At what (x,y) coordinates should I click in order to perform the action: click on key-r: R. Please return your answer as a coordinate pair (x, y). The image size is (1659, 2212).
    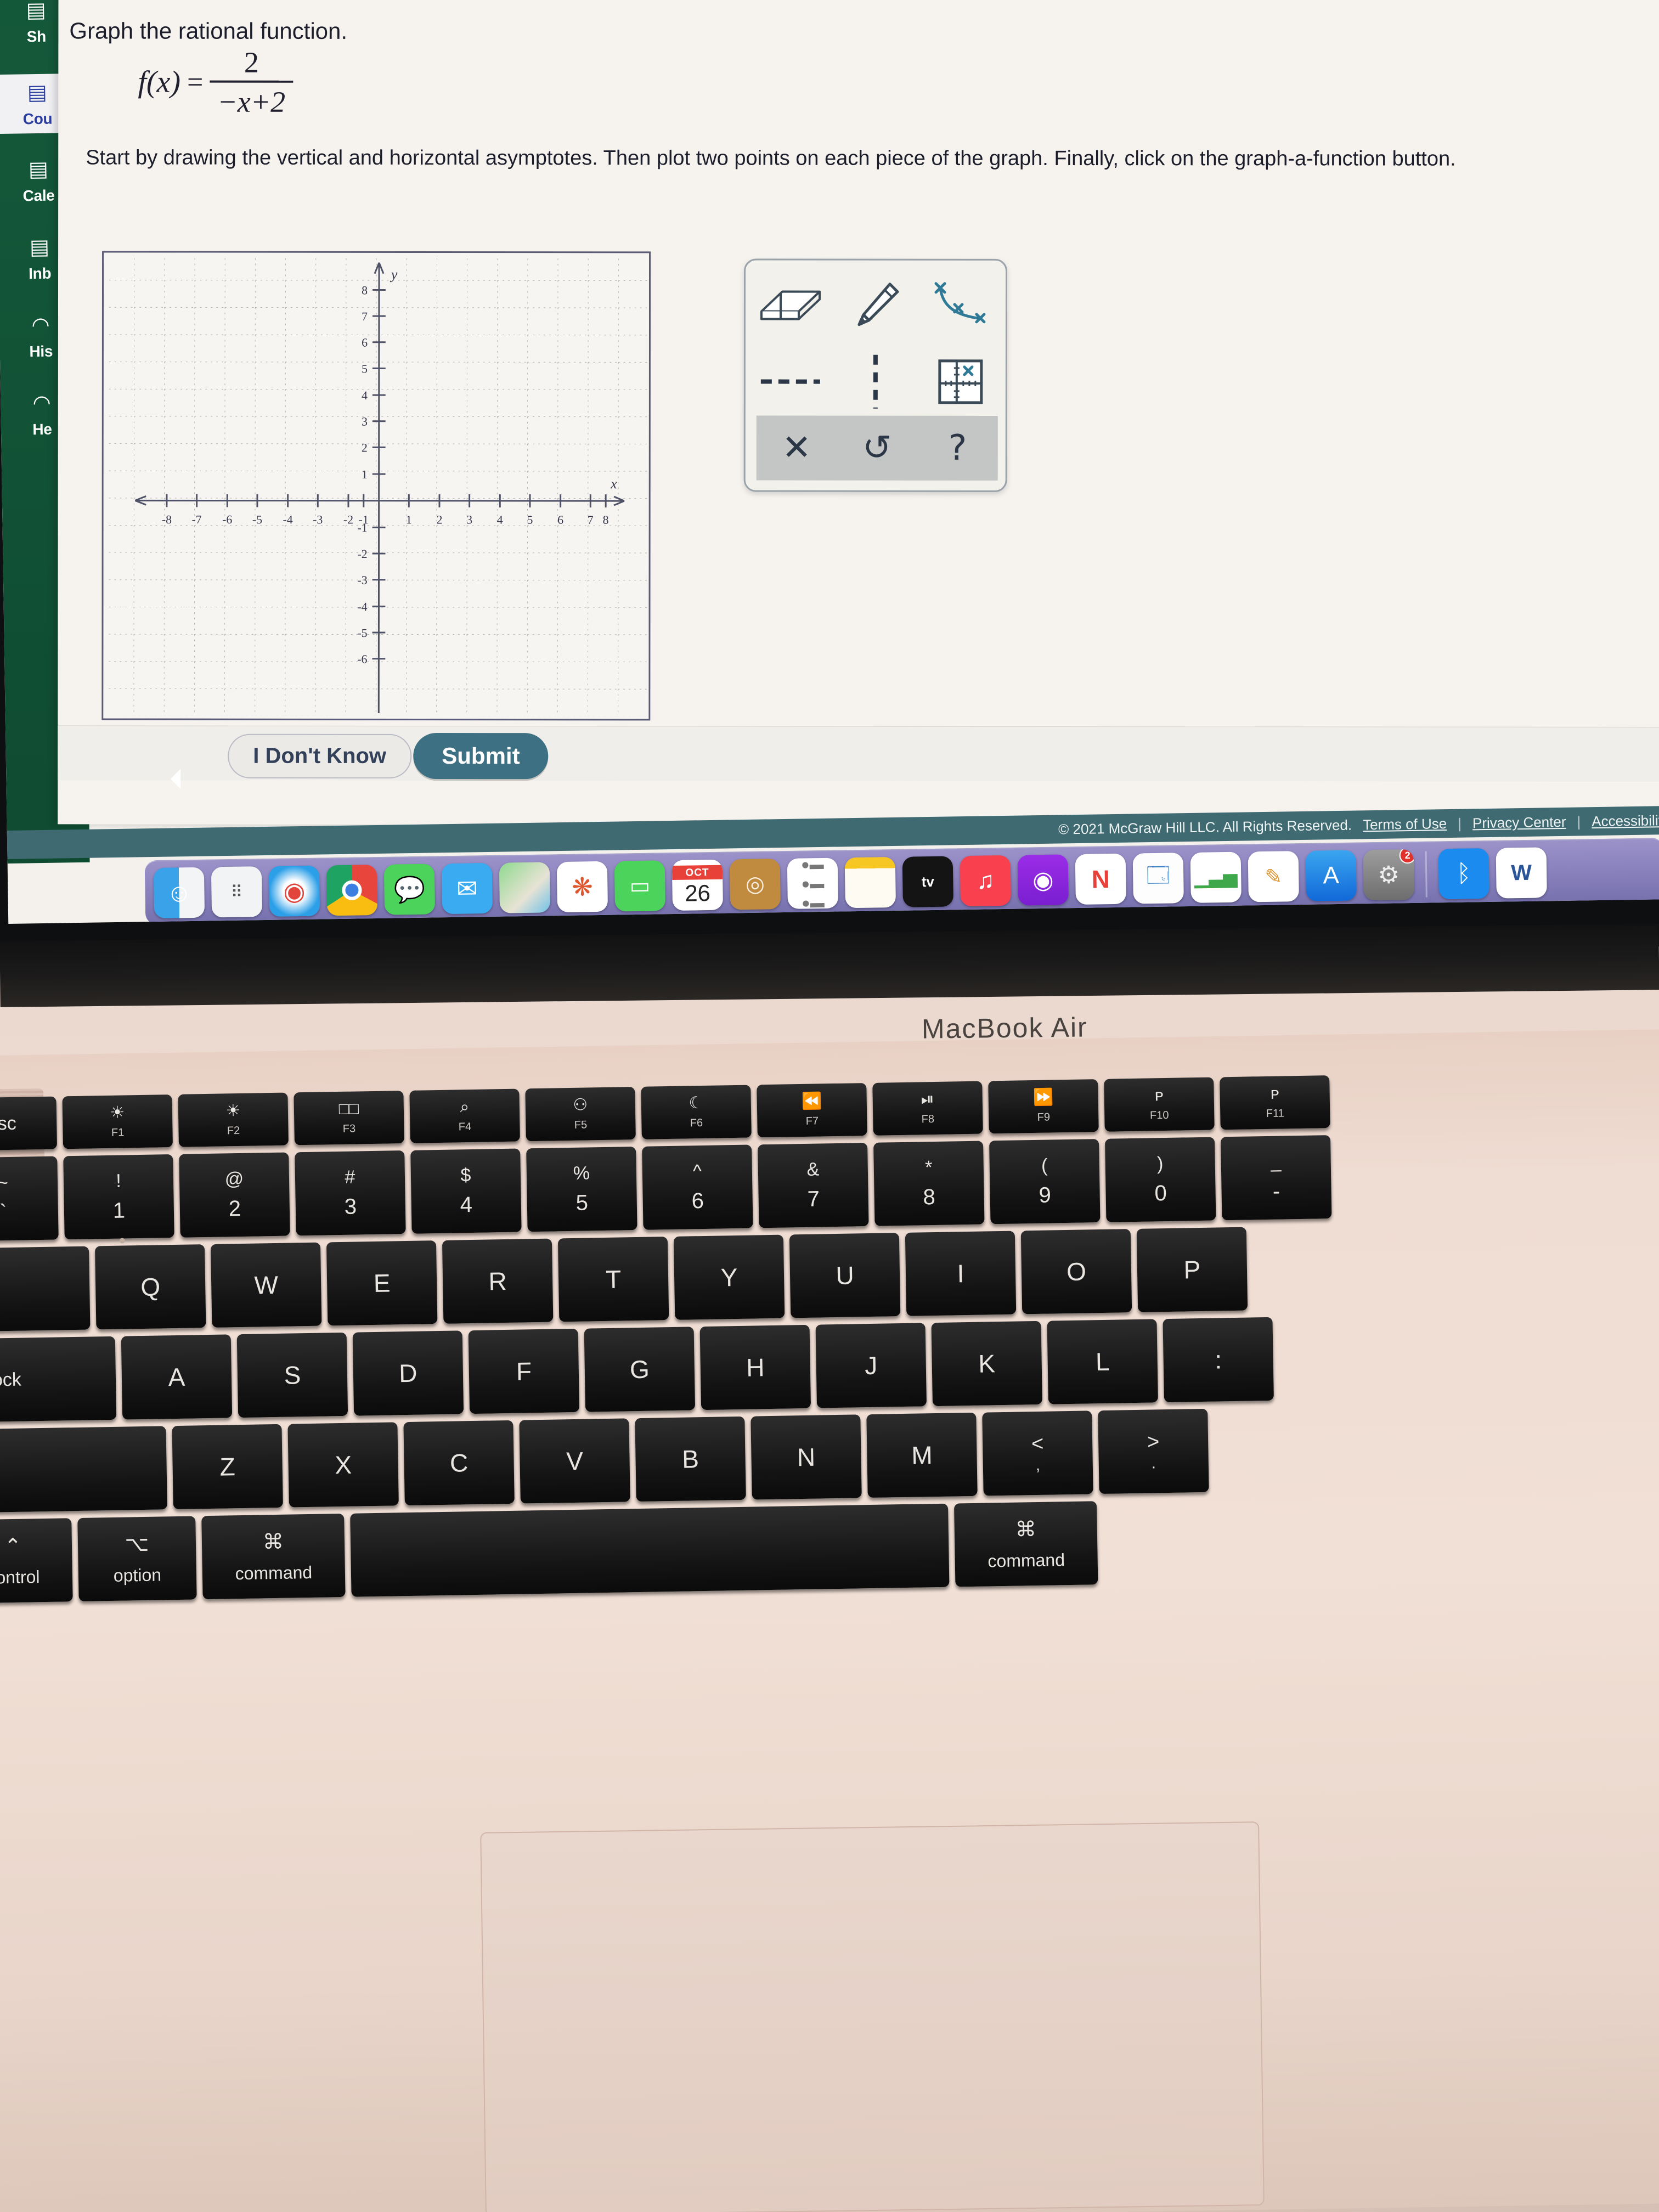
    Looking at the image, I should click on (498, 1281).